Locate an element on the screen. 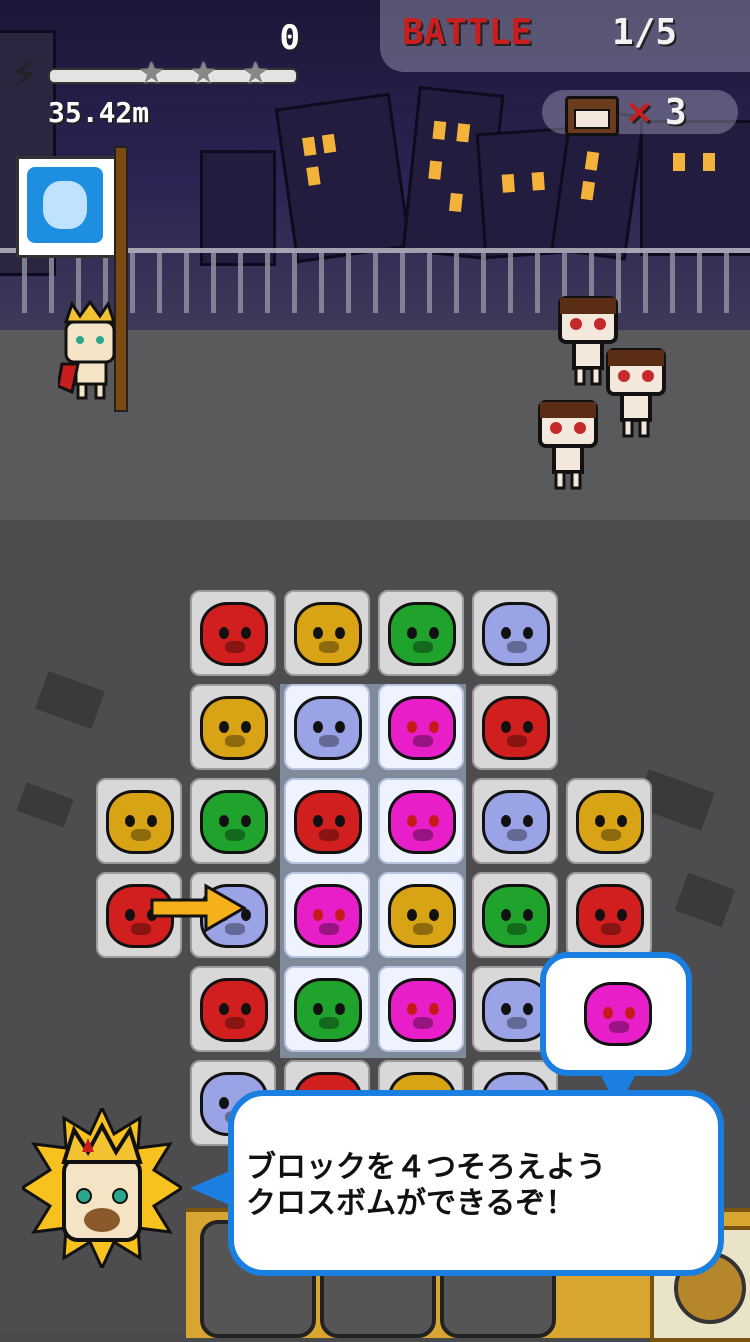 The width and height of the screenshot is (750, 1342). score: 0 is located at coordinates (289, 38).